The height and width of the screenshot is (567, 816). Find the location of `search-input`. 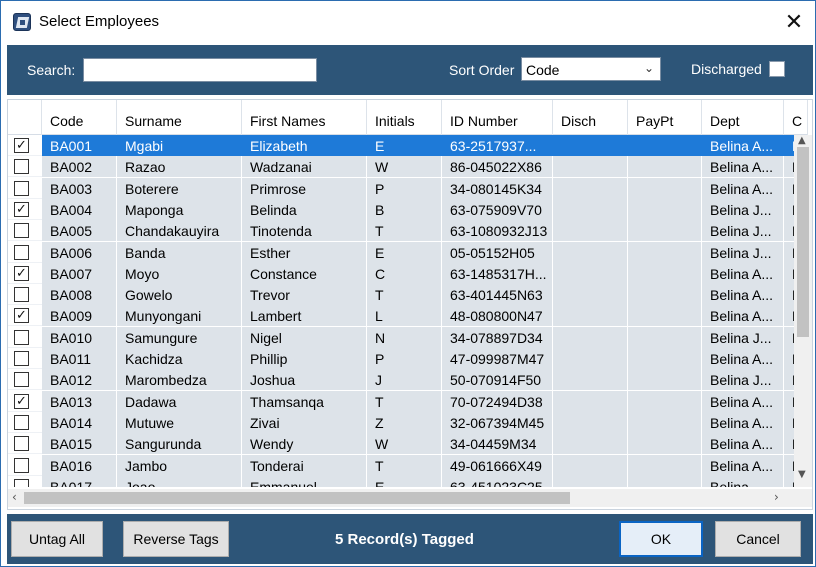

search-input is located at coordinates (200, 70).